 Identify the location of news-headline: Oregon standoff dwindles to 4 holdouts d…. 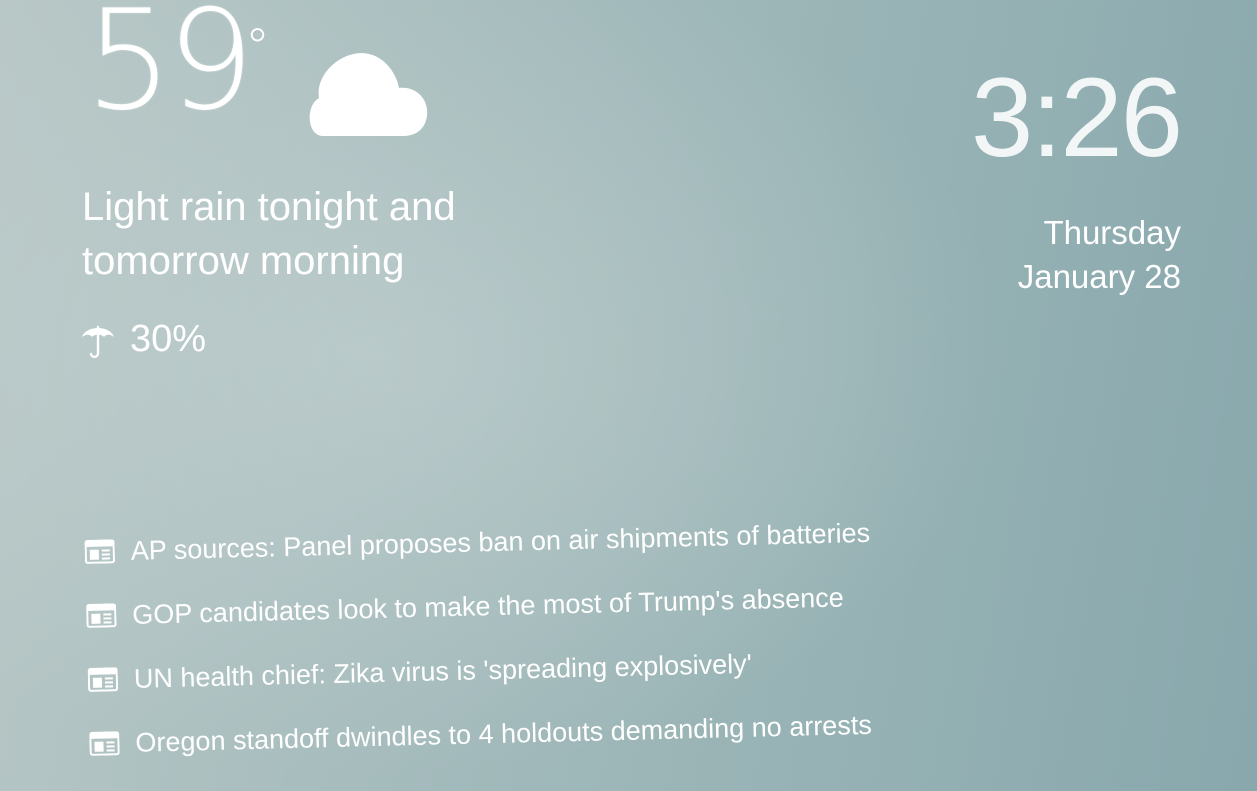
(504, 733).